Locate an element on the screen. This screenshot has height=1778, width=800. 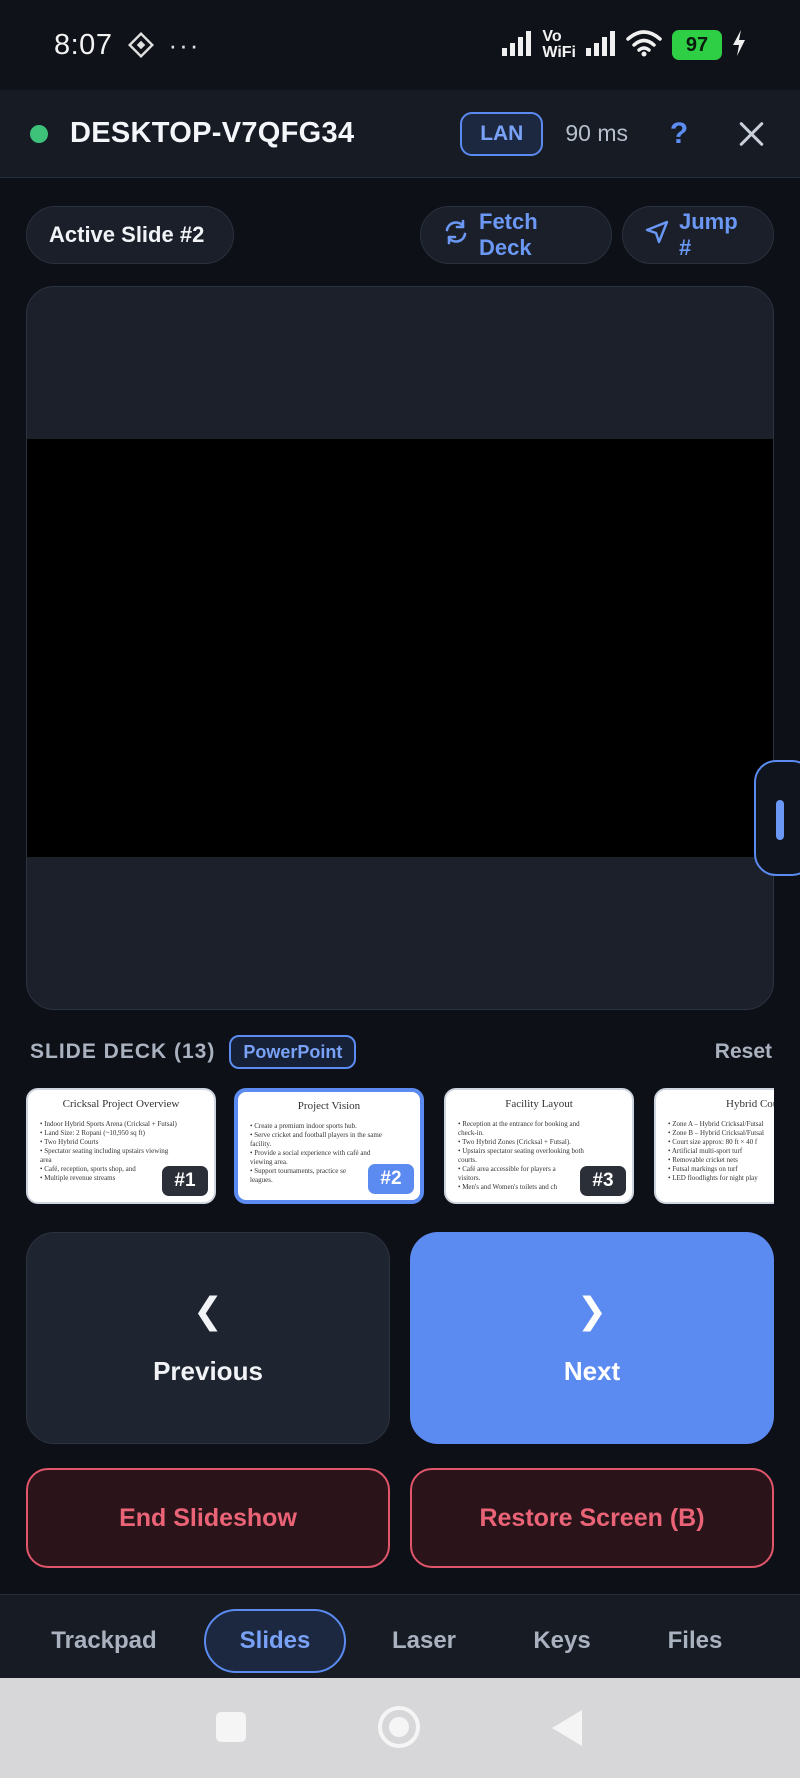
tab-label: Laser is located at coordinates (424, 1640).